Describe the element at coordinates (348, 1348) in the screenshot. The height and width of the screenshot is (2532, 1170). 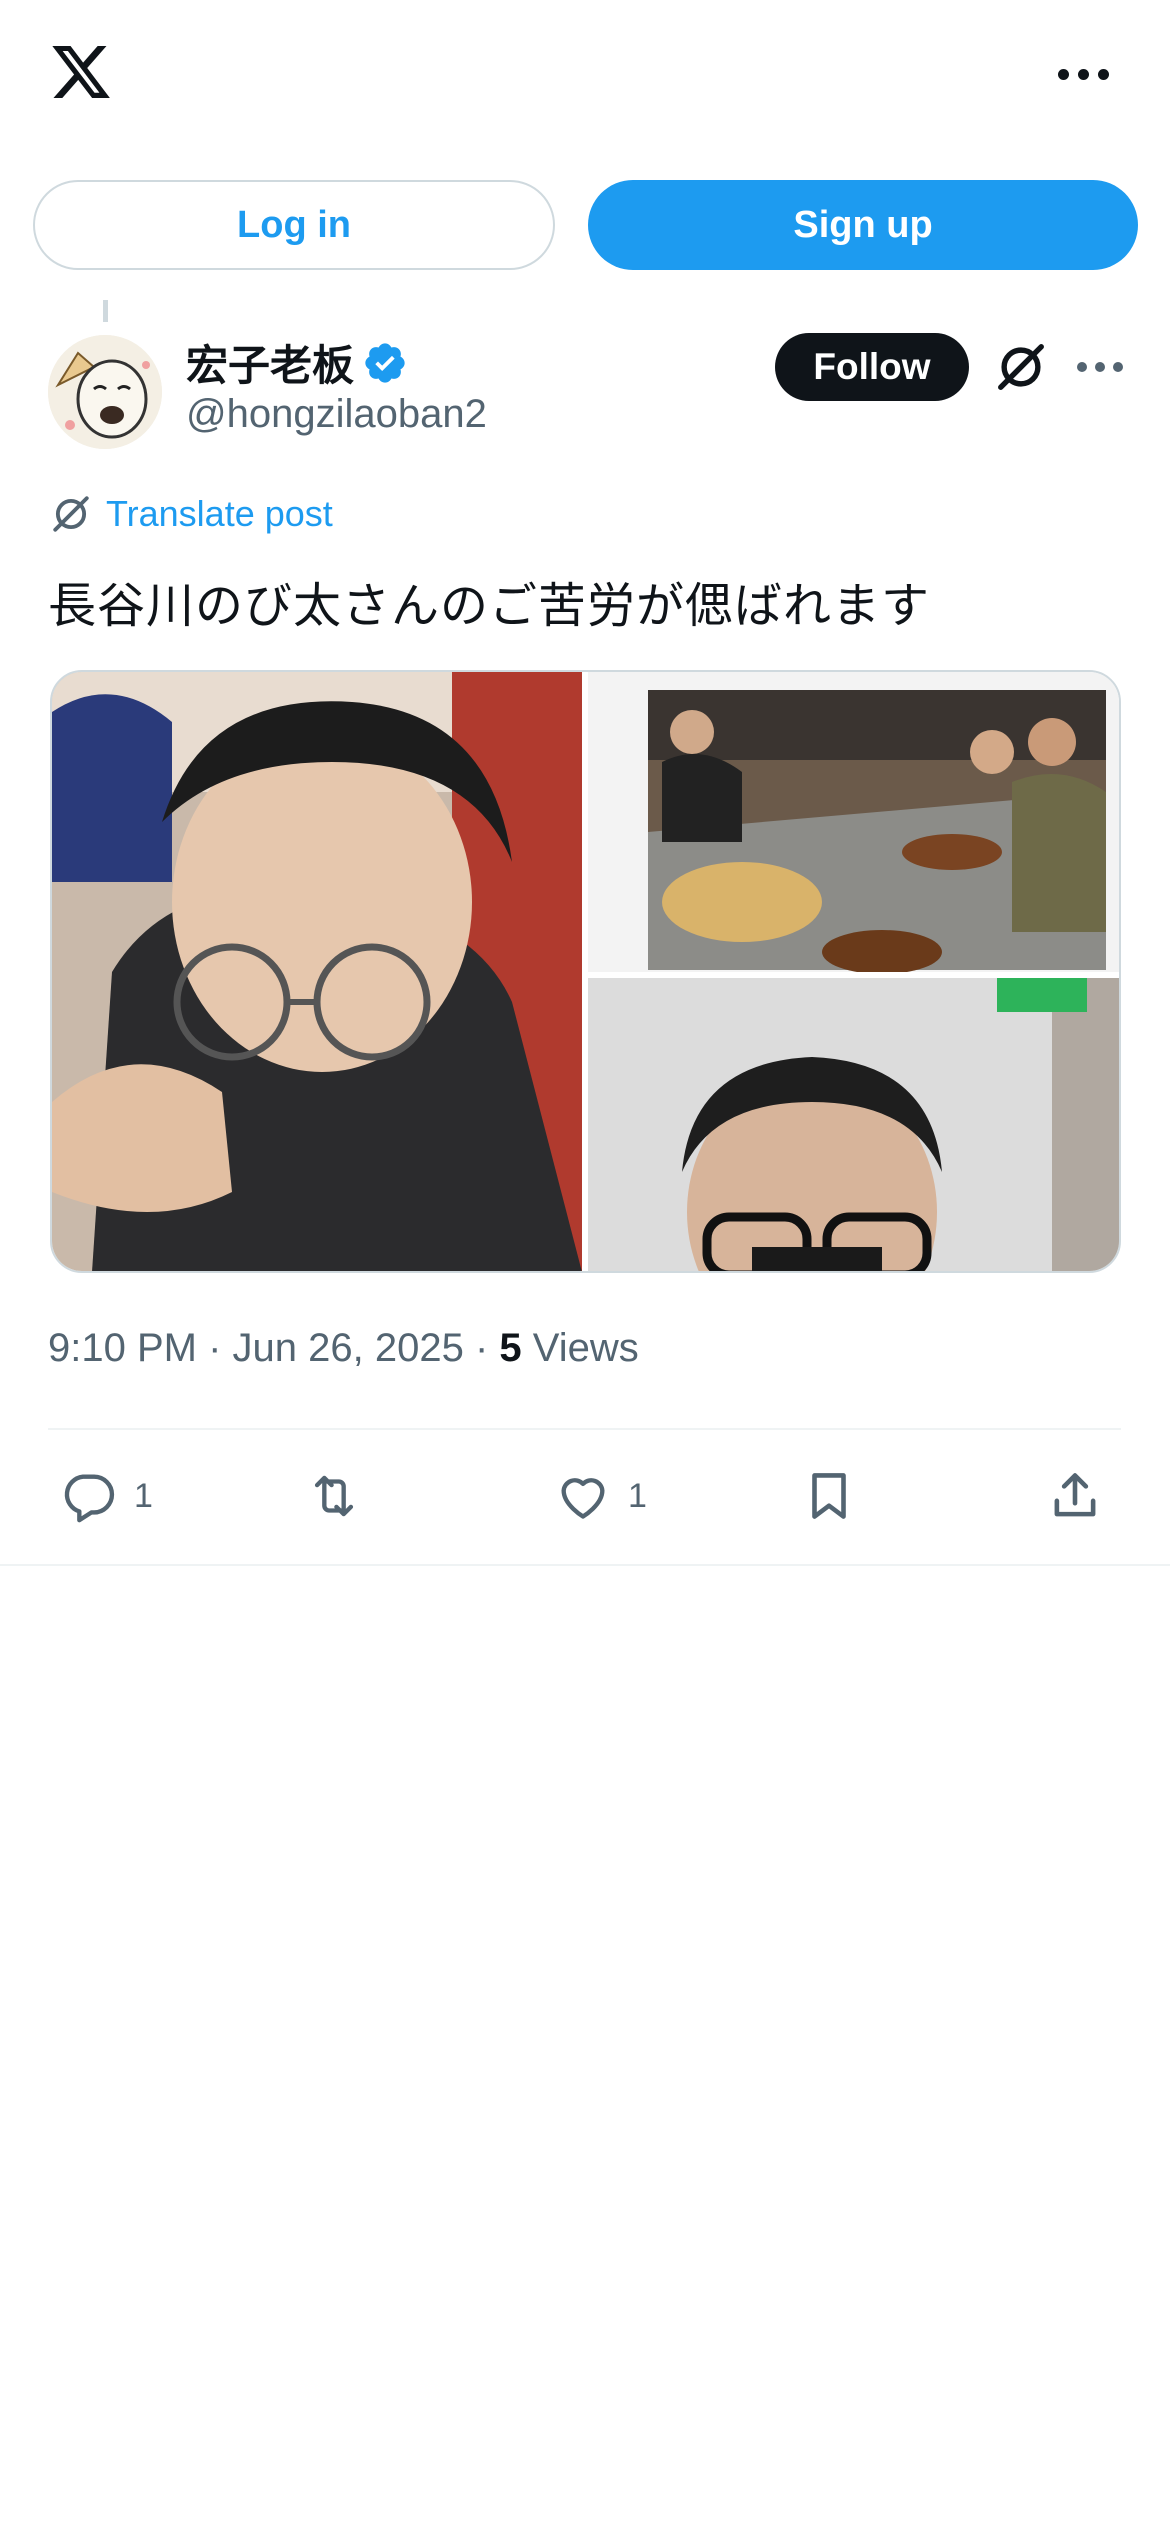
I see `post-date: Jun 26, 2025` at that location.